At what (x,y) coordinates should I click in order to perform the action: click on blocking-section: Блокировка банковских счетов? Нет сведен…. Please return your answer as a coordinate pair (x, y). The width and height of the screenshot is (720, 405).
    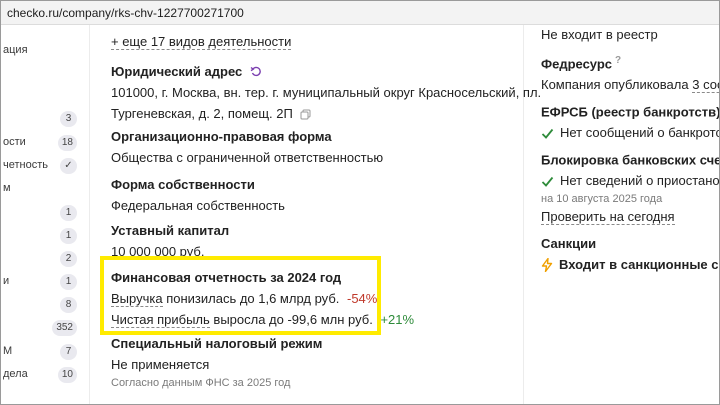
    Looking at the image, I should click on (630, 188).